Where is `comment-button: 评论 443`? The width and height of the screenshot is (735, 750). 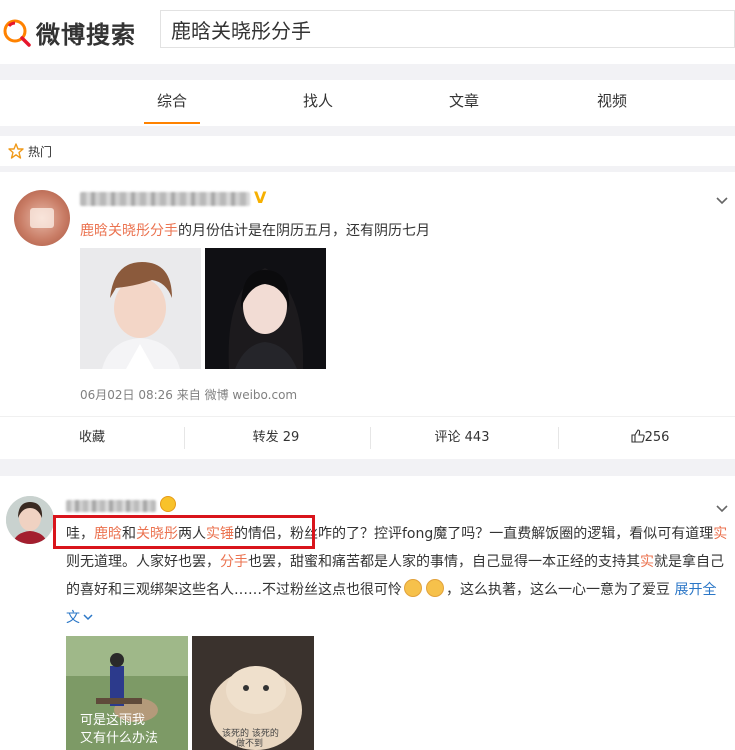
comment-button: 评论 443 is located at coordinates (462, 438).